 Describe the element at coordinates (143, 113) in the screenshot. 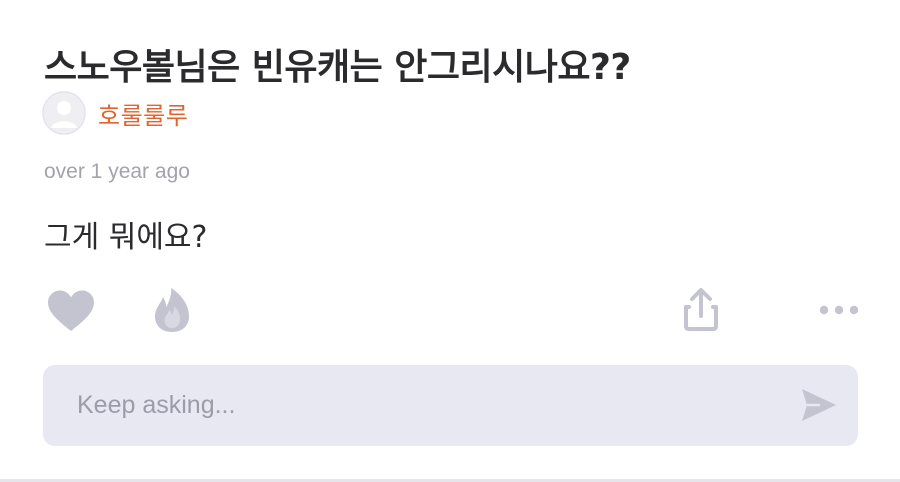

I see `author-name: 호룰룰루` at that location.